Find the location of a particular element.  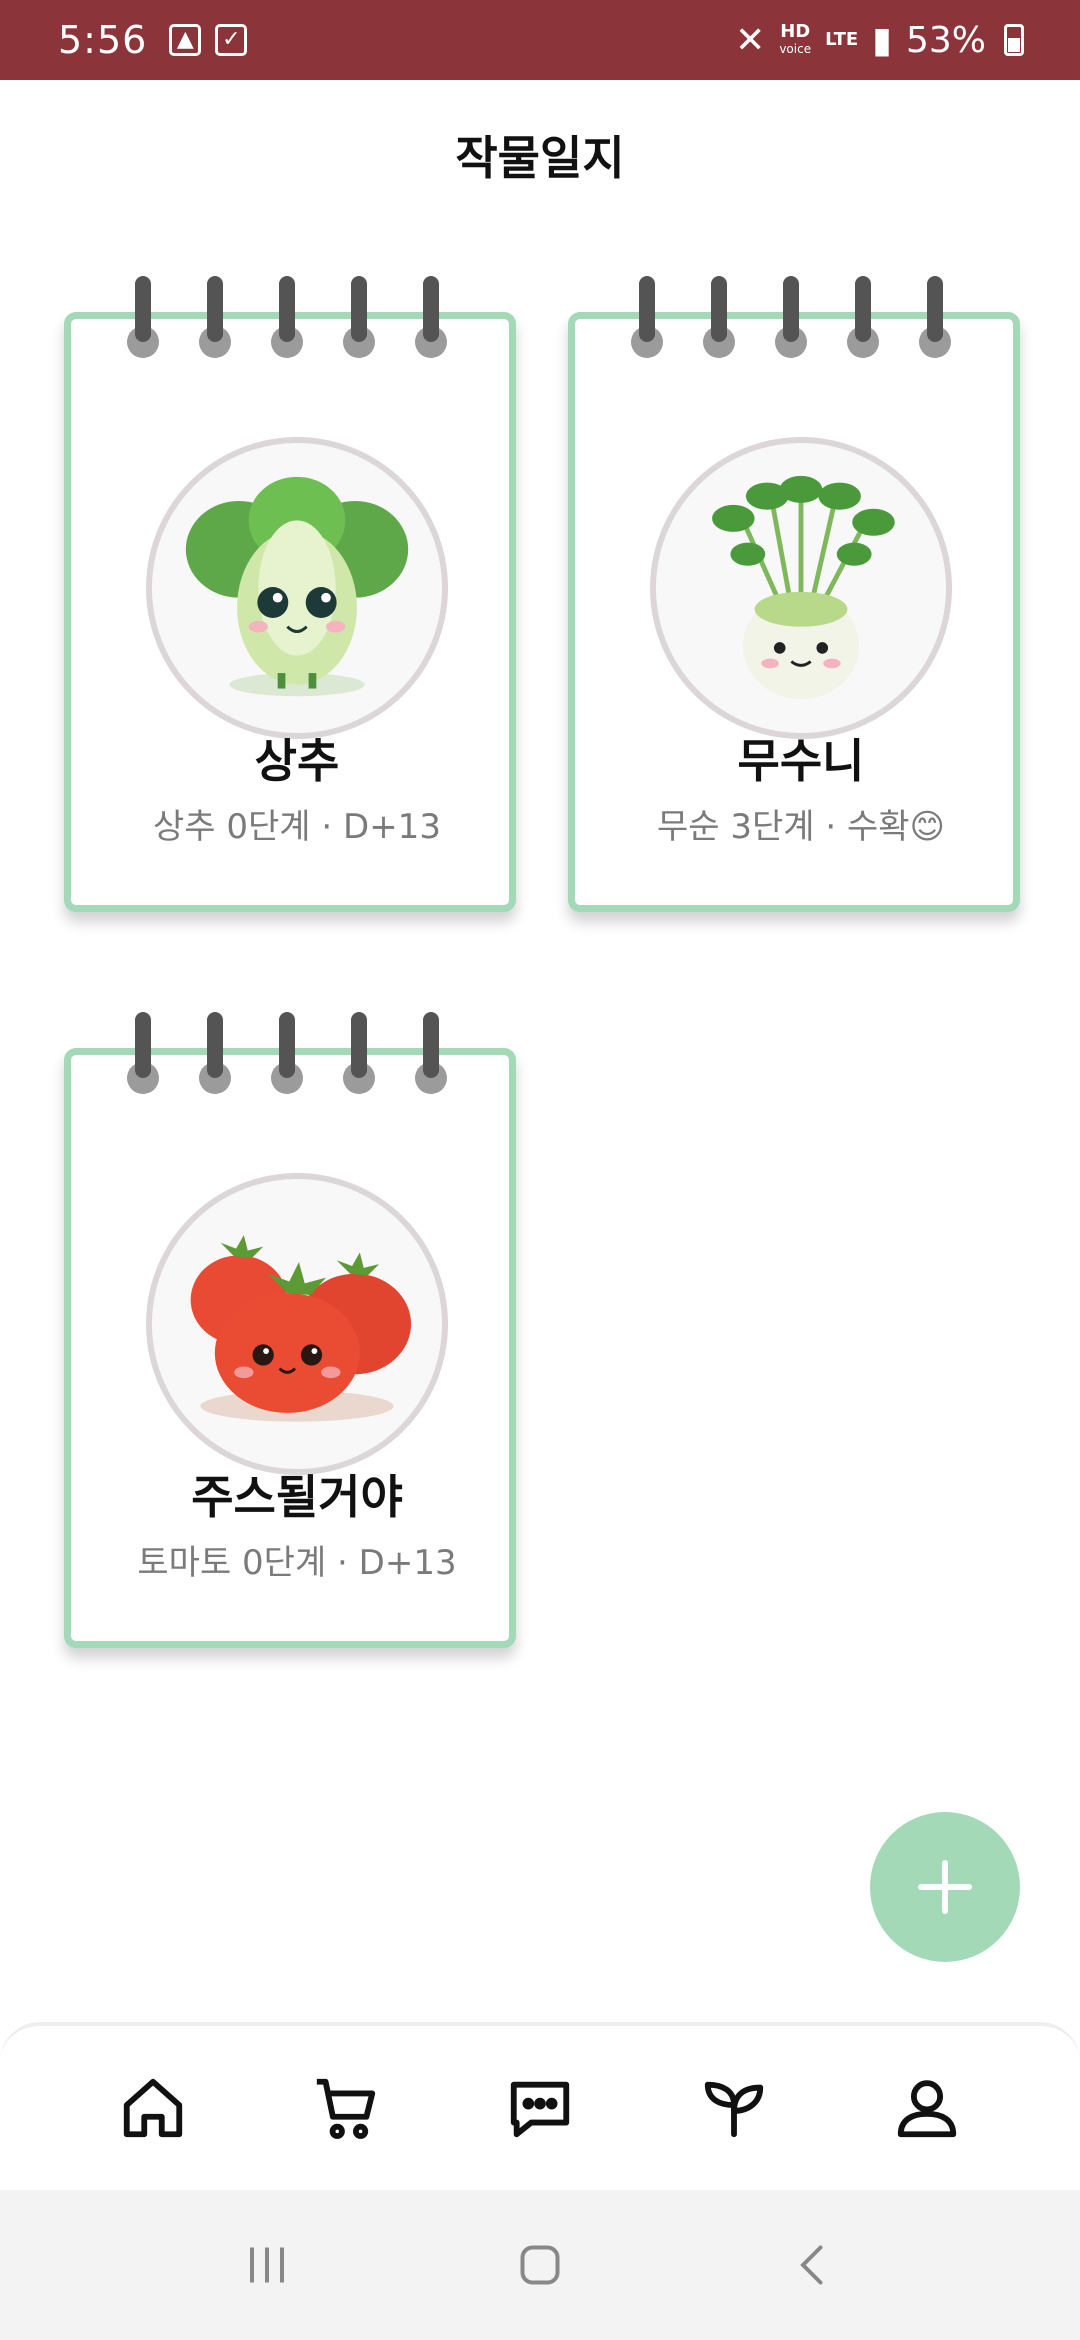

crop-status: 상추 0단계 · D+13 is located at coordinates (297, 827).